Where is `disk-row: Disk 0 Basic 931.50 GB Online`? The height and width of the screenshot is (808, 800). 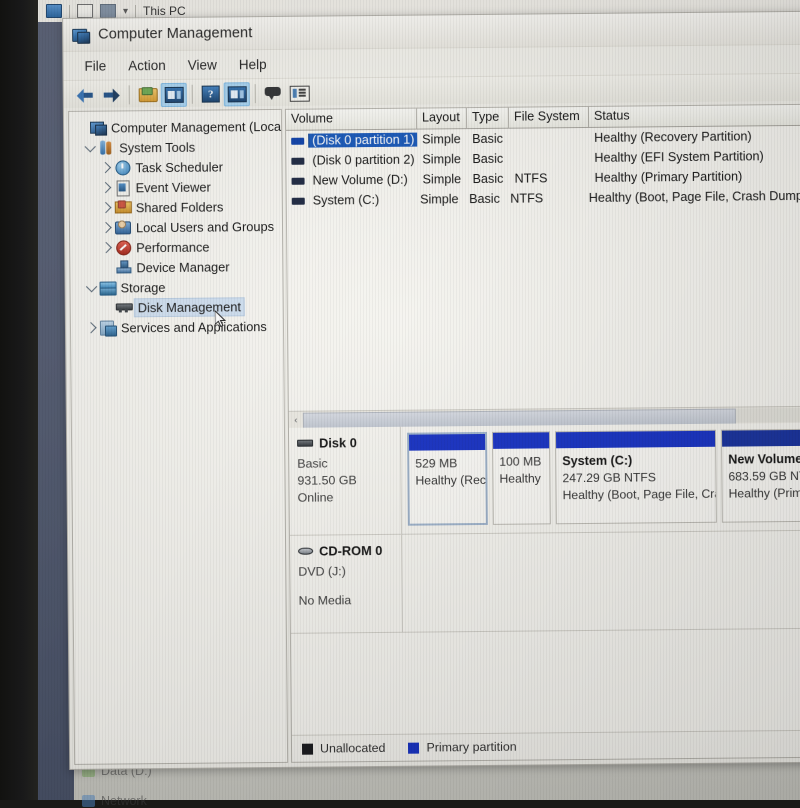
disk-row: Disk 0 Basic 931.50 GB Online is located at coordinates (544, 479).